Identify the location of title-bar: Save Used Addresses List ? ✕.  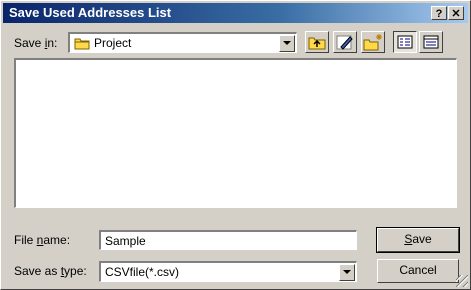
(235, 13).